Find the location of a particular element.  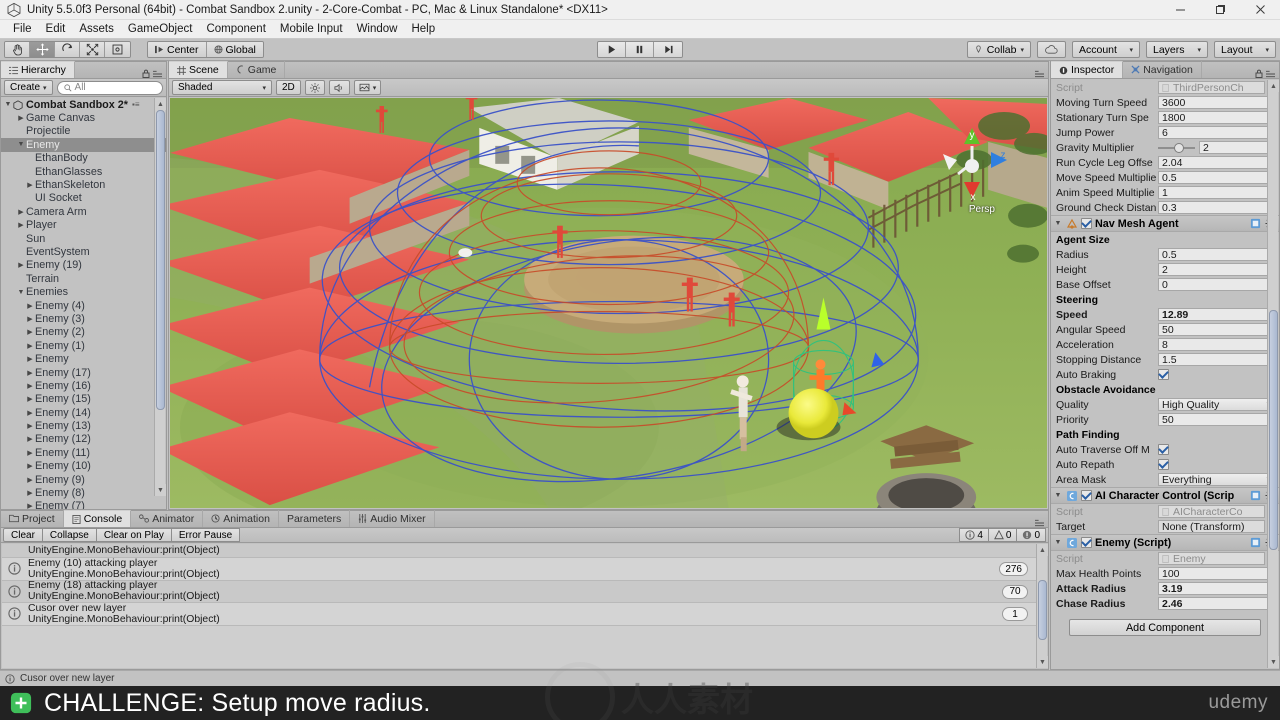

scene-menu-icon: ▪≡ is located at coordinates (136, 104).